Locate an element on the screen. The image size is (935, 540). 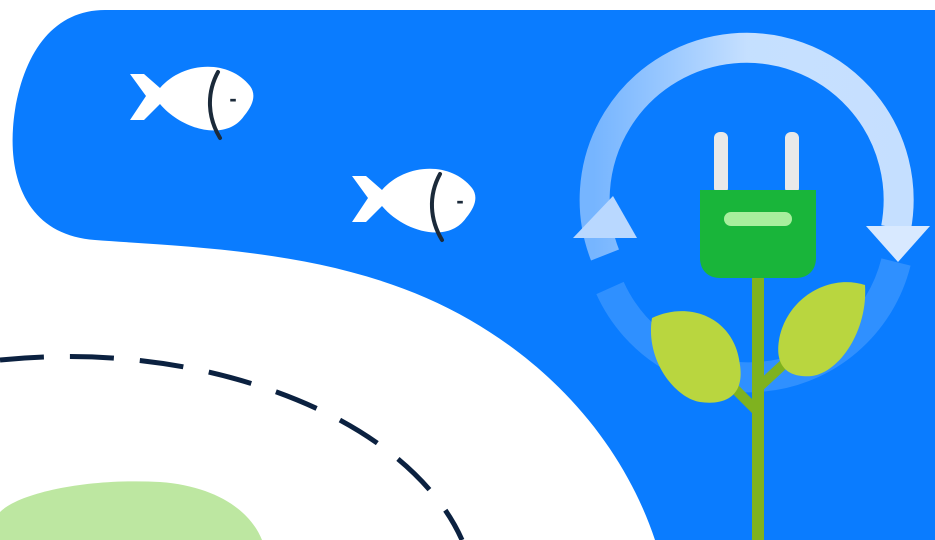
grass-patch is located at coordinates (131, 510).